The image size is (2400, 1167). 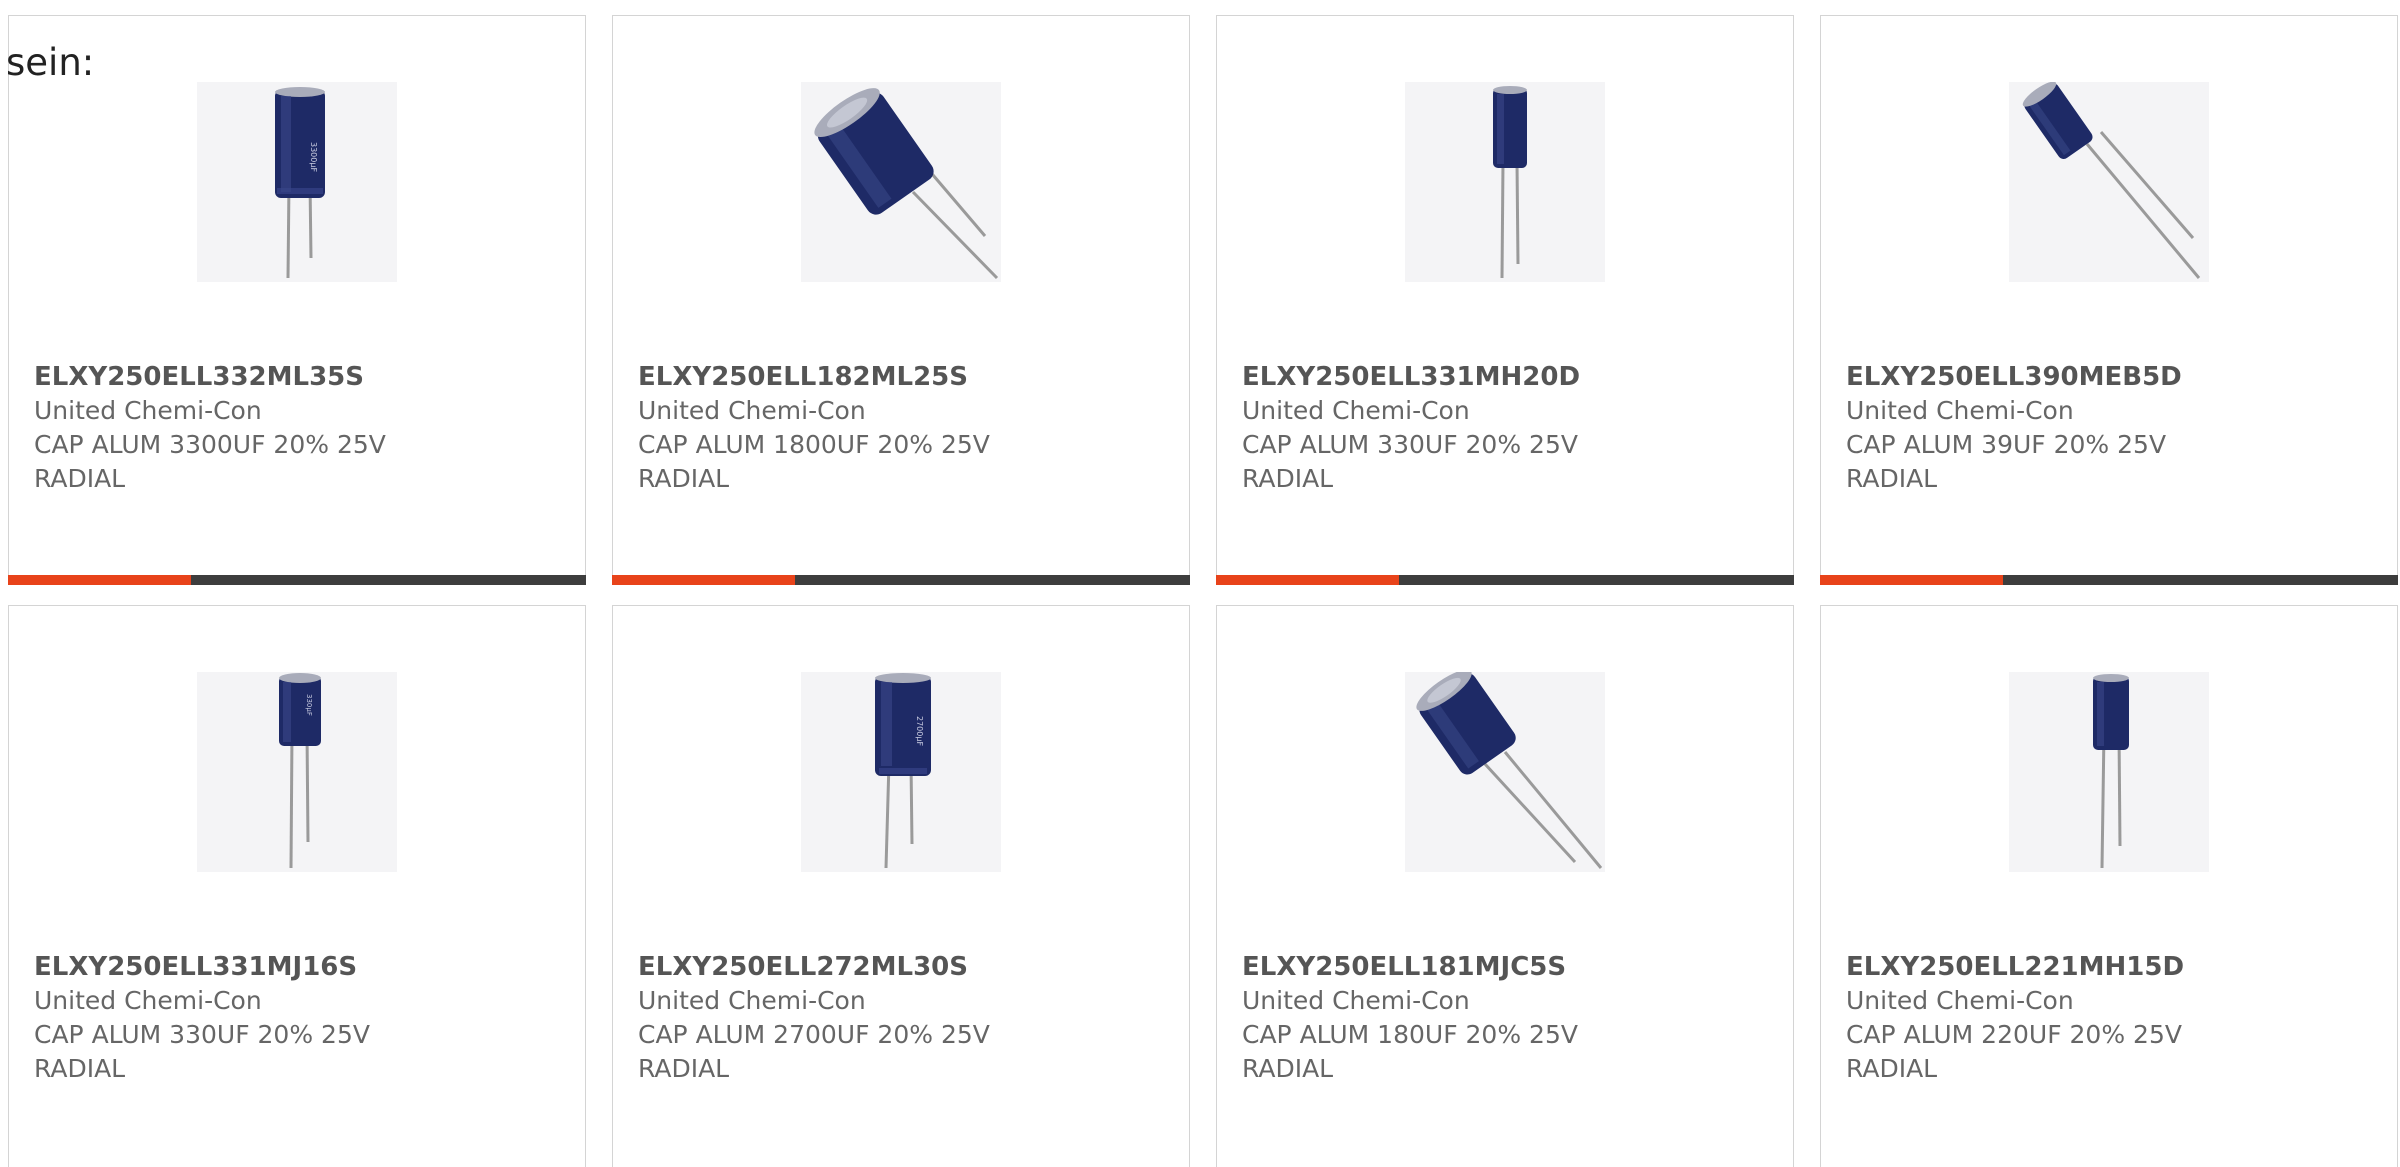 I want to click on capacitor-upright-icon: 2700μF, so click(x=903, y=771).